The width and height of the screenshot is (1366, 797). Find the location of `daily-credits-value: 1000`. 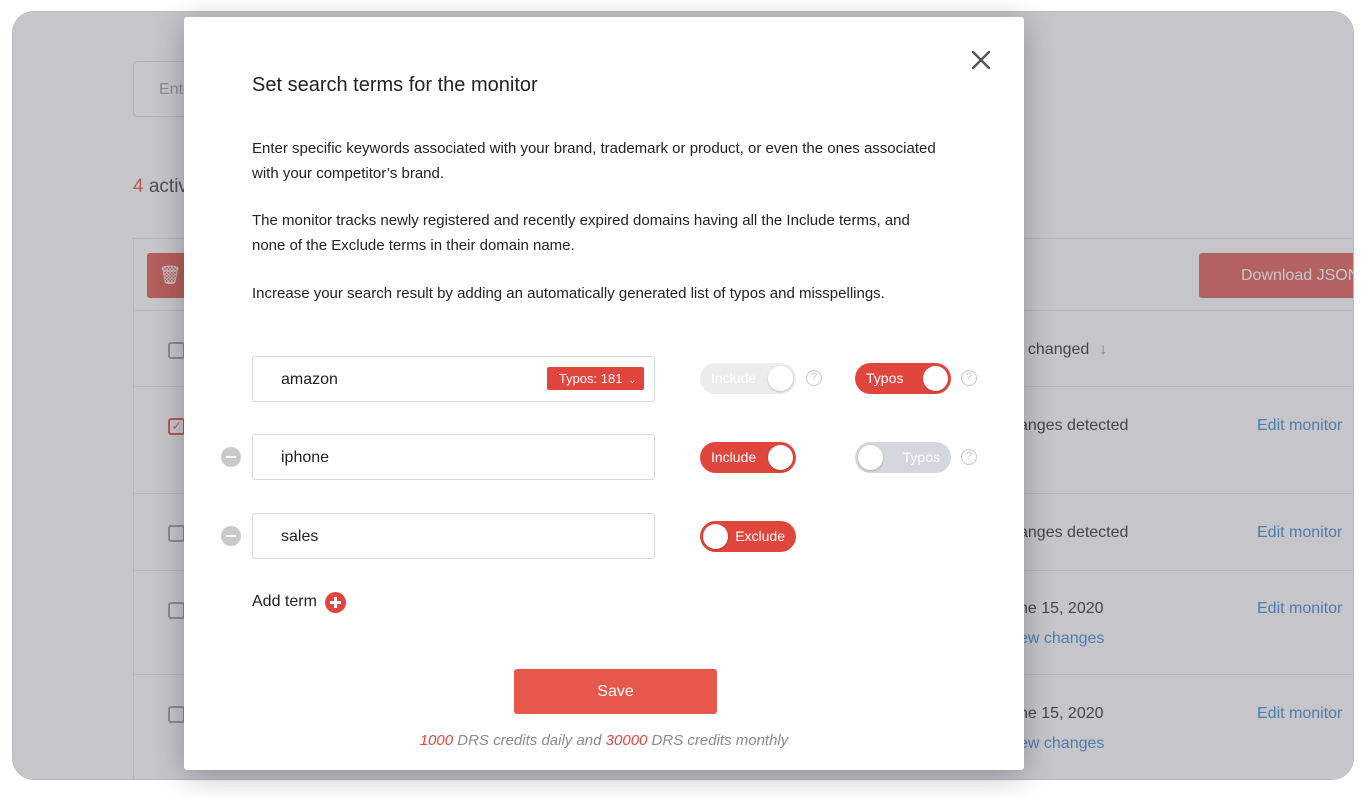

daily-credits-value: 1000 is located at coordinates (436, 740).